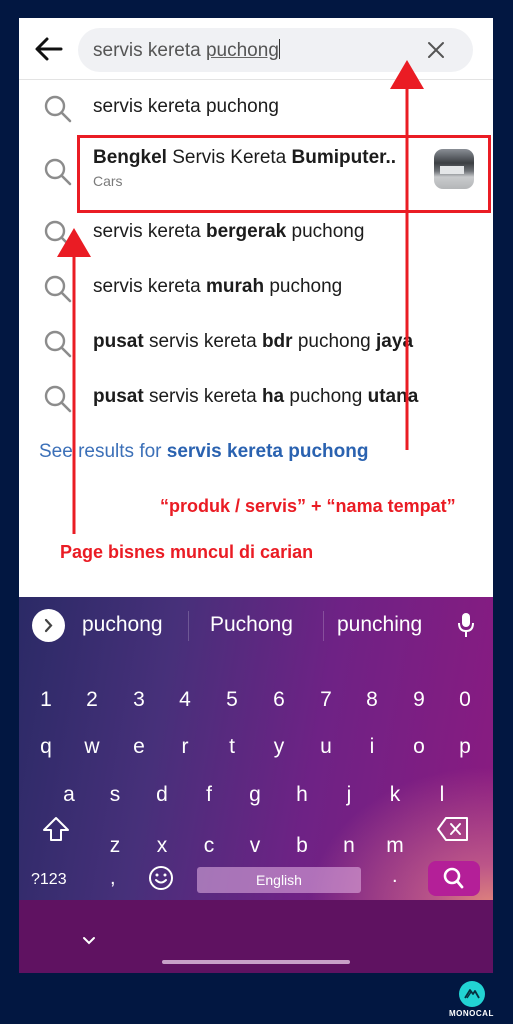 The width and height of the screenshot is (513, 1024). What do you see at coordinates (302, 795) in the screenshot?
I see `key-h: h` at bounding box center [302, 795].